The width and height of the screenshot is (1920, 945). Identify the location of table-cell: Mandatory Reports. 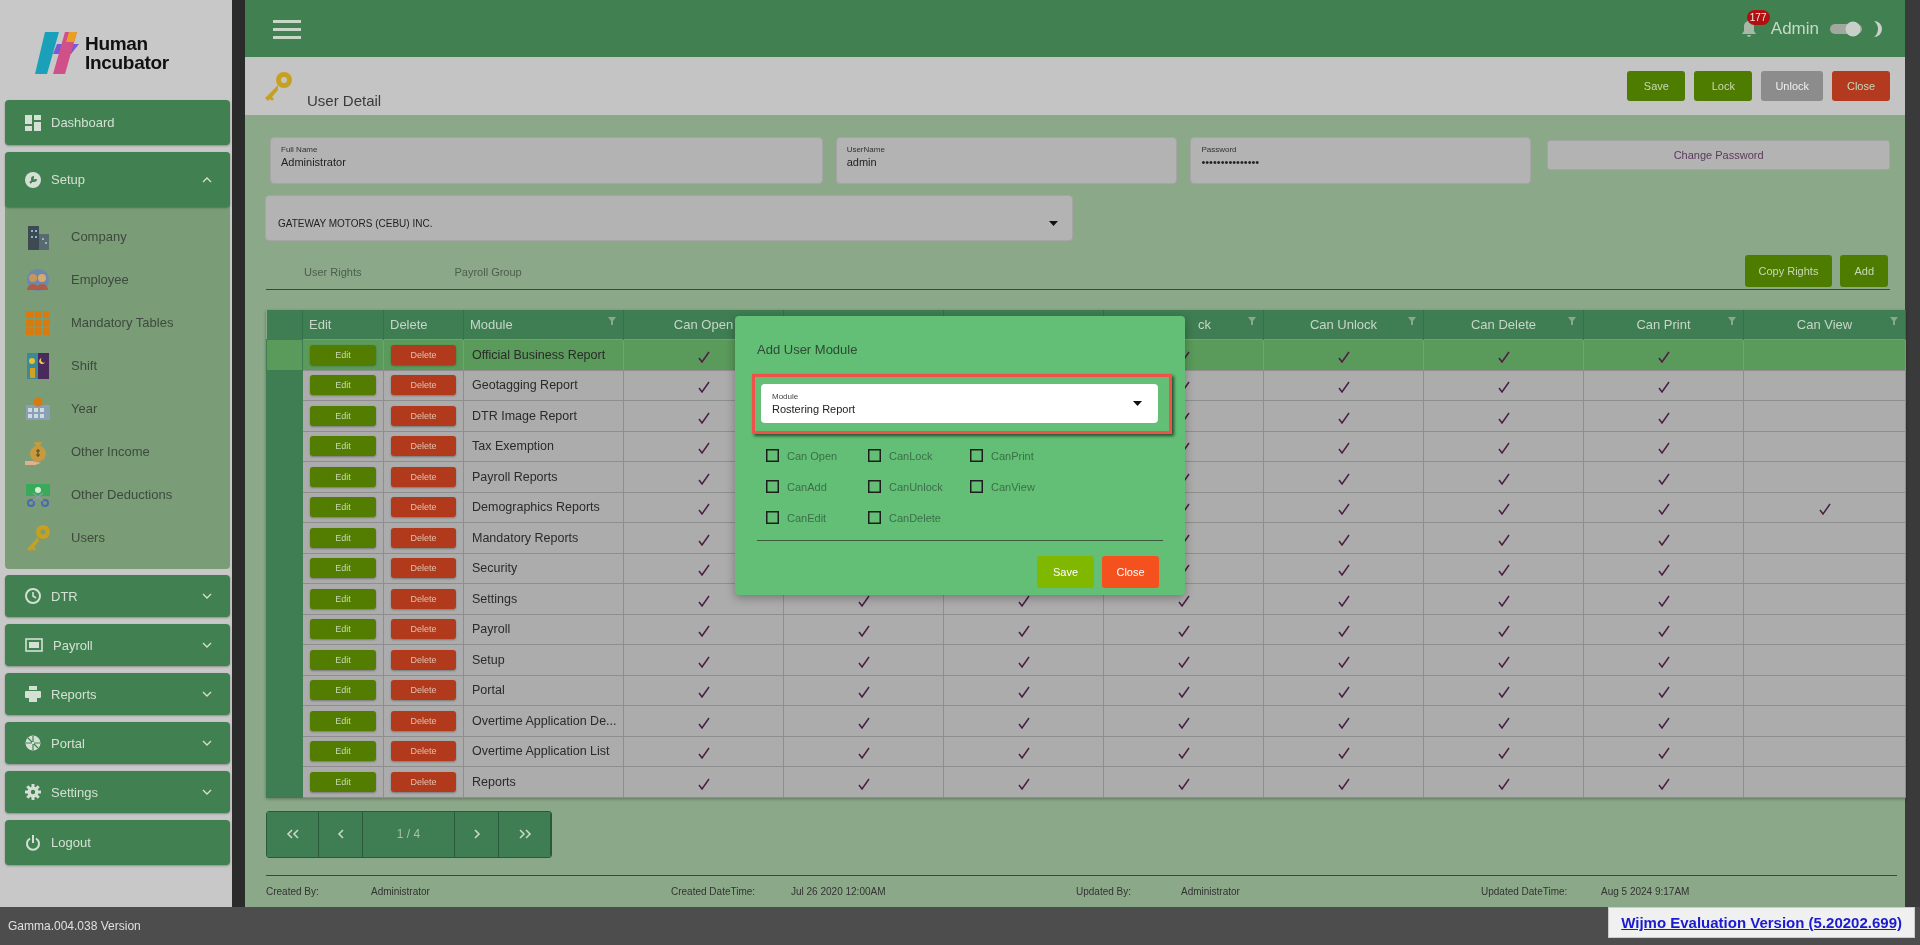
(543, 537).